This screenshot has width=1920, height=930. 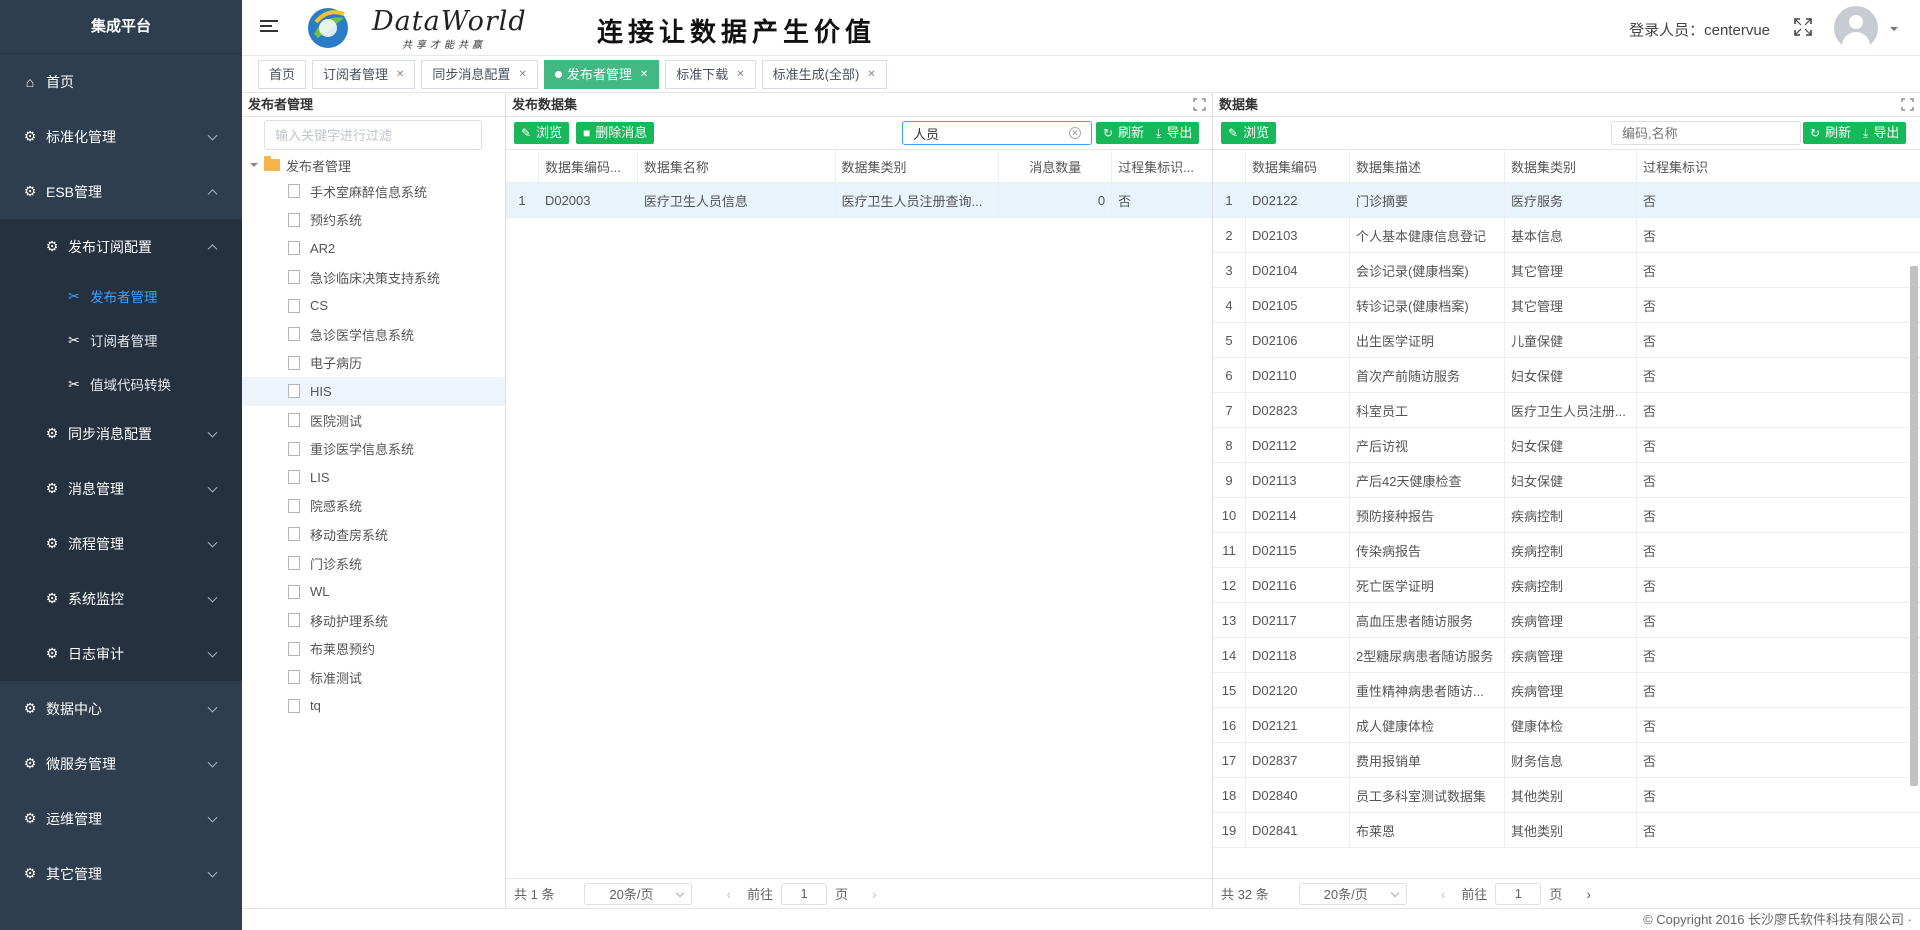 I want to click on sidebar-item-publisher: ✂ 发布者管理, so click(x=121, y=296).